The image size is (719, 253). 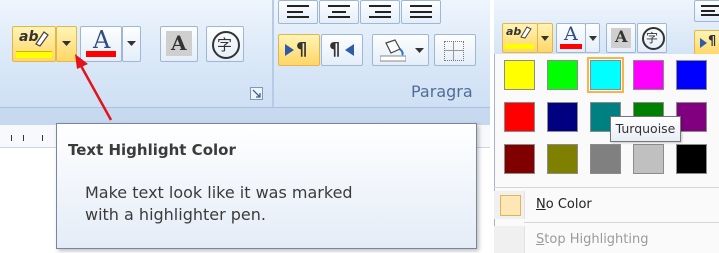 I want to click on stop-highlighting-menu-item: Stop Highlighting, so click(x=606, y=239).